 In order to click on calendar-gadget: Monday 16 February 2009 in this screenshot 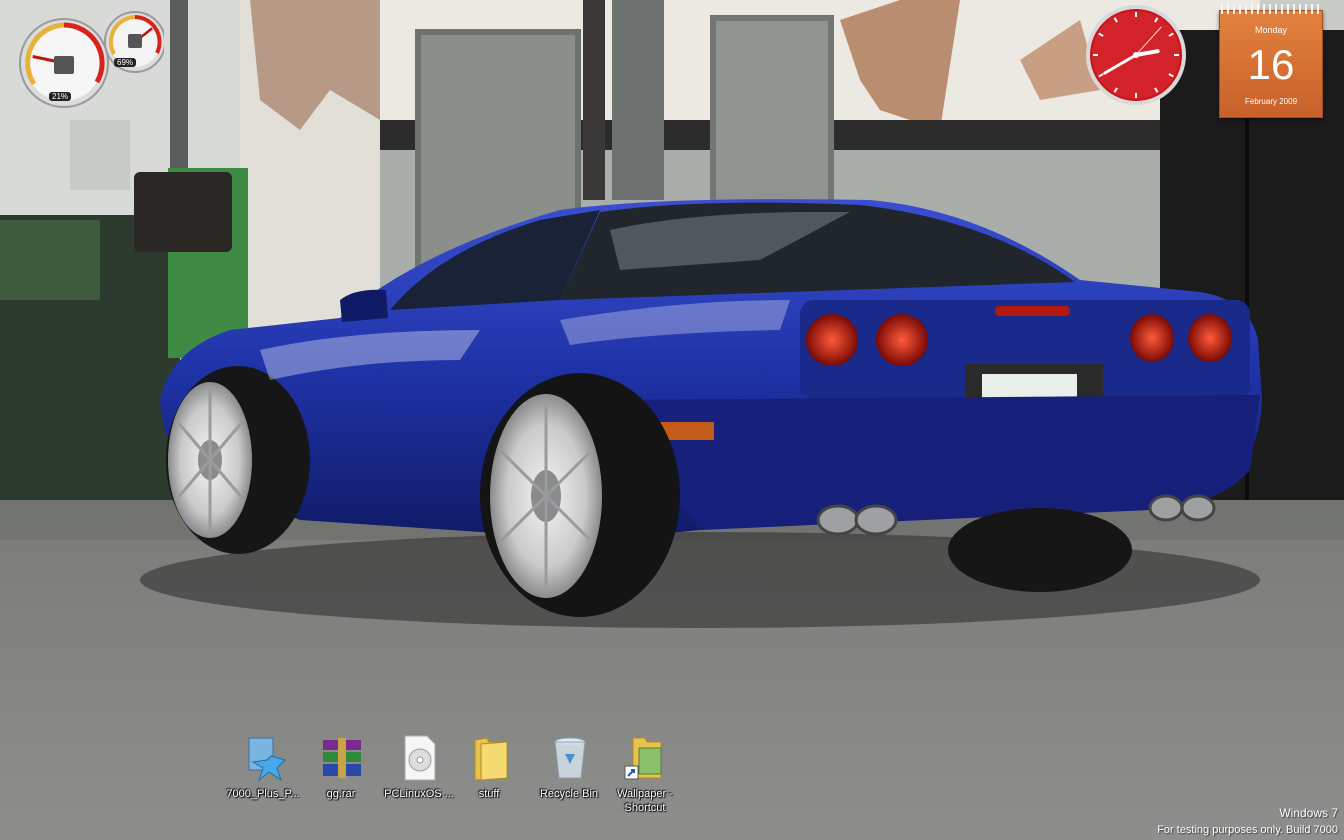, I will do `click(1271, 61)`.